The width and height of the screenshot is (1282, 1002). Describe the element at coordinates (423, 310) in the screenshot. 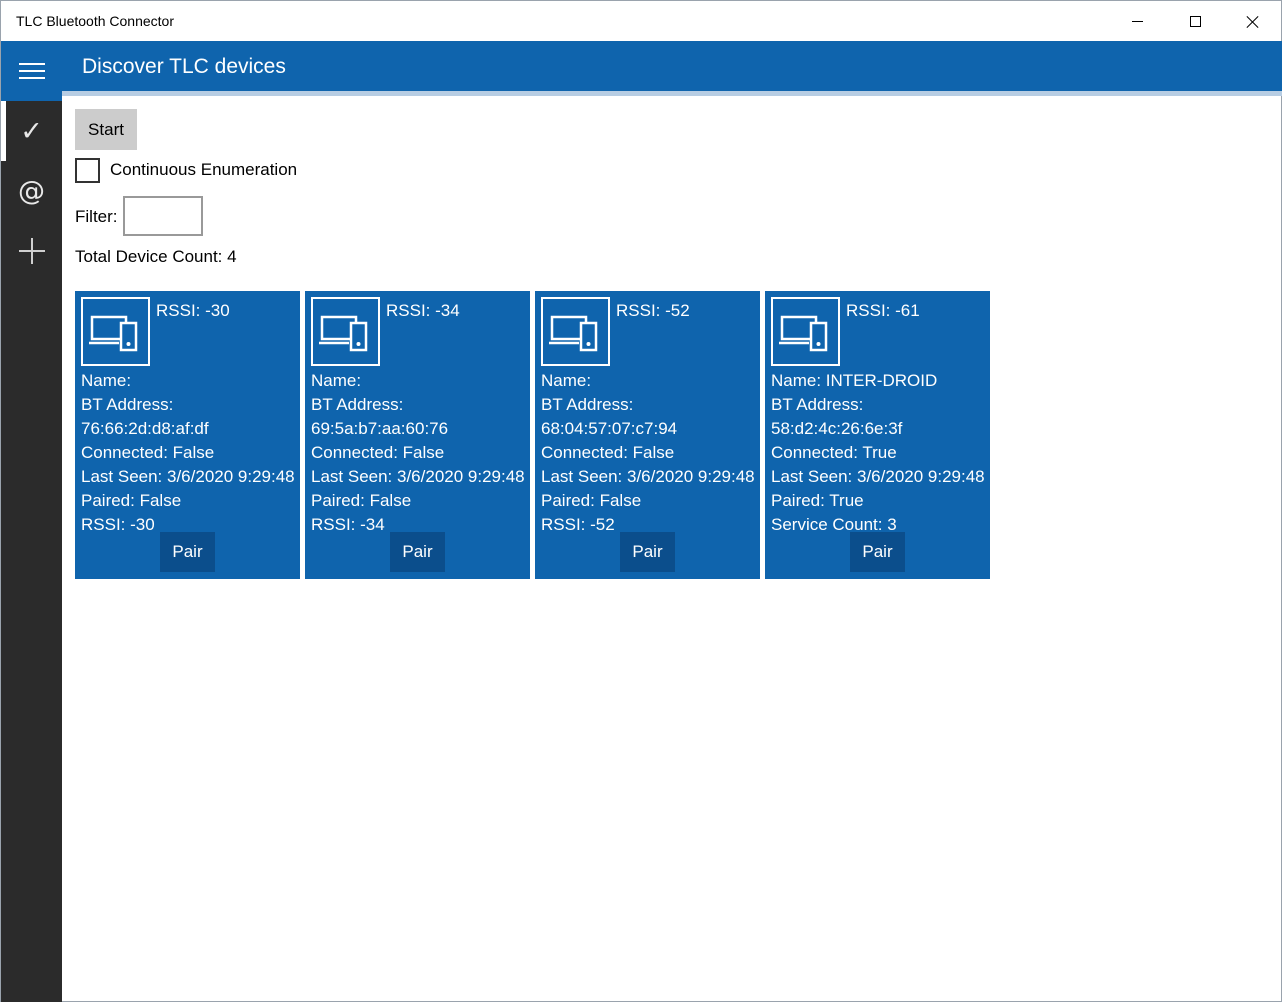

I see `rssi-header: RSSI: -34` at that location.